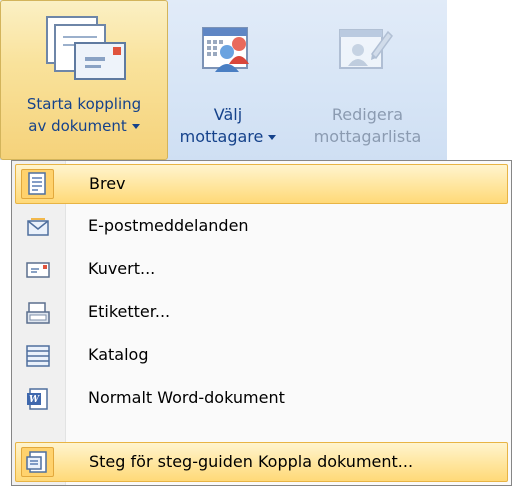 This screenshot has width=512, height=486. I want to click on directory-icon, so click(38, 356).